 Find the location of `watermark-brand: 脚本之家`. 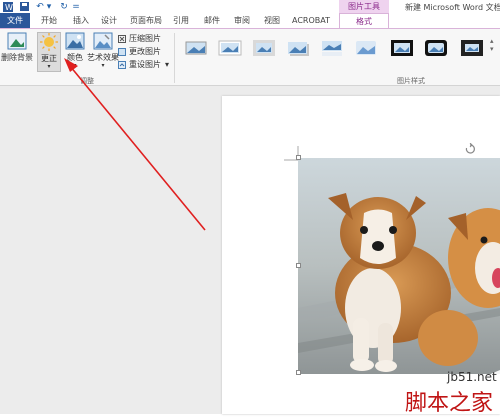

watermark-brand: 脚本之家 is located at coordinates (449, 403).